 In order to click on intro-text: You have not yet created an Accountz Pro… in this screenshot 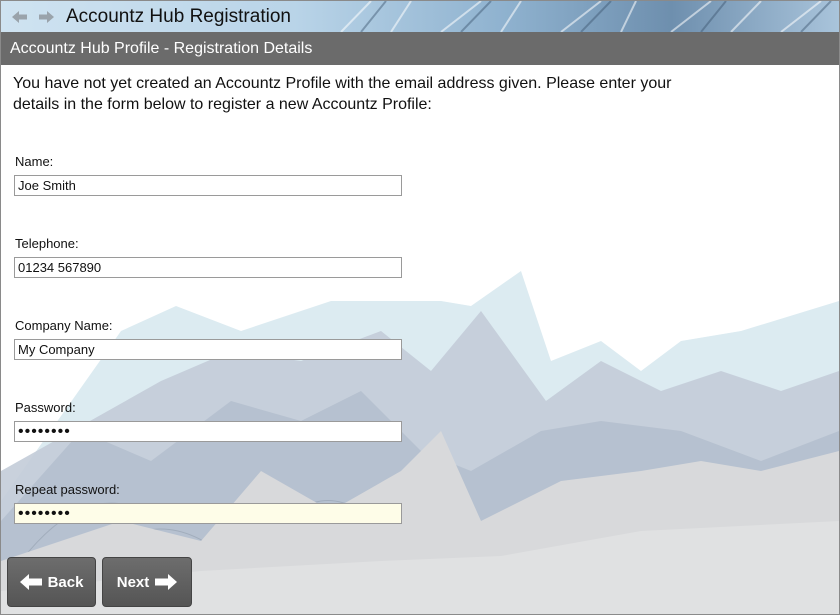, I will do `click(342, 94)`.